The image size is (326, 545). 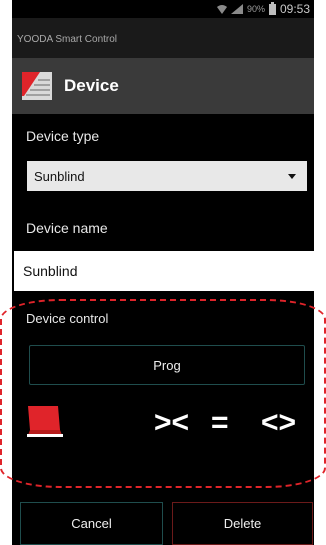 I want to click on page-title: Device, so click(x=91, y=85).